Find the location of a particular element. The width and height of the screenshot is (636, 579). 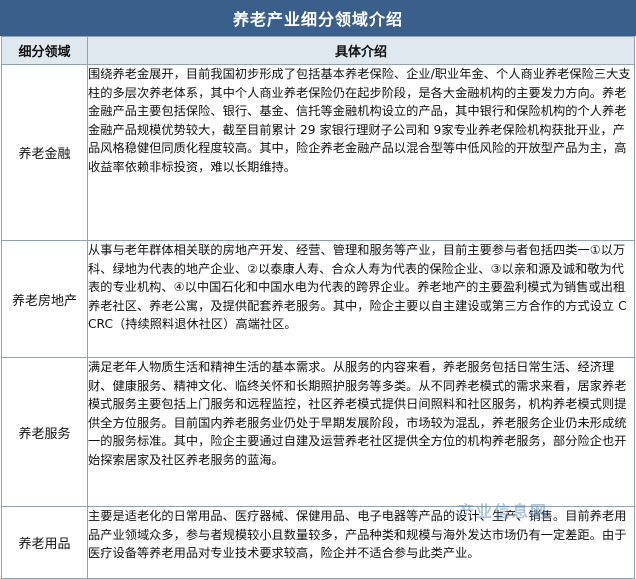

segment-label: 养老金融 is located at coordinates (44, 152).